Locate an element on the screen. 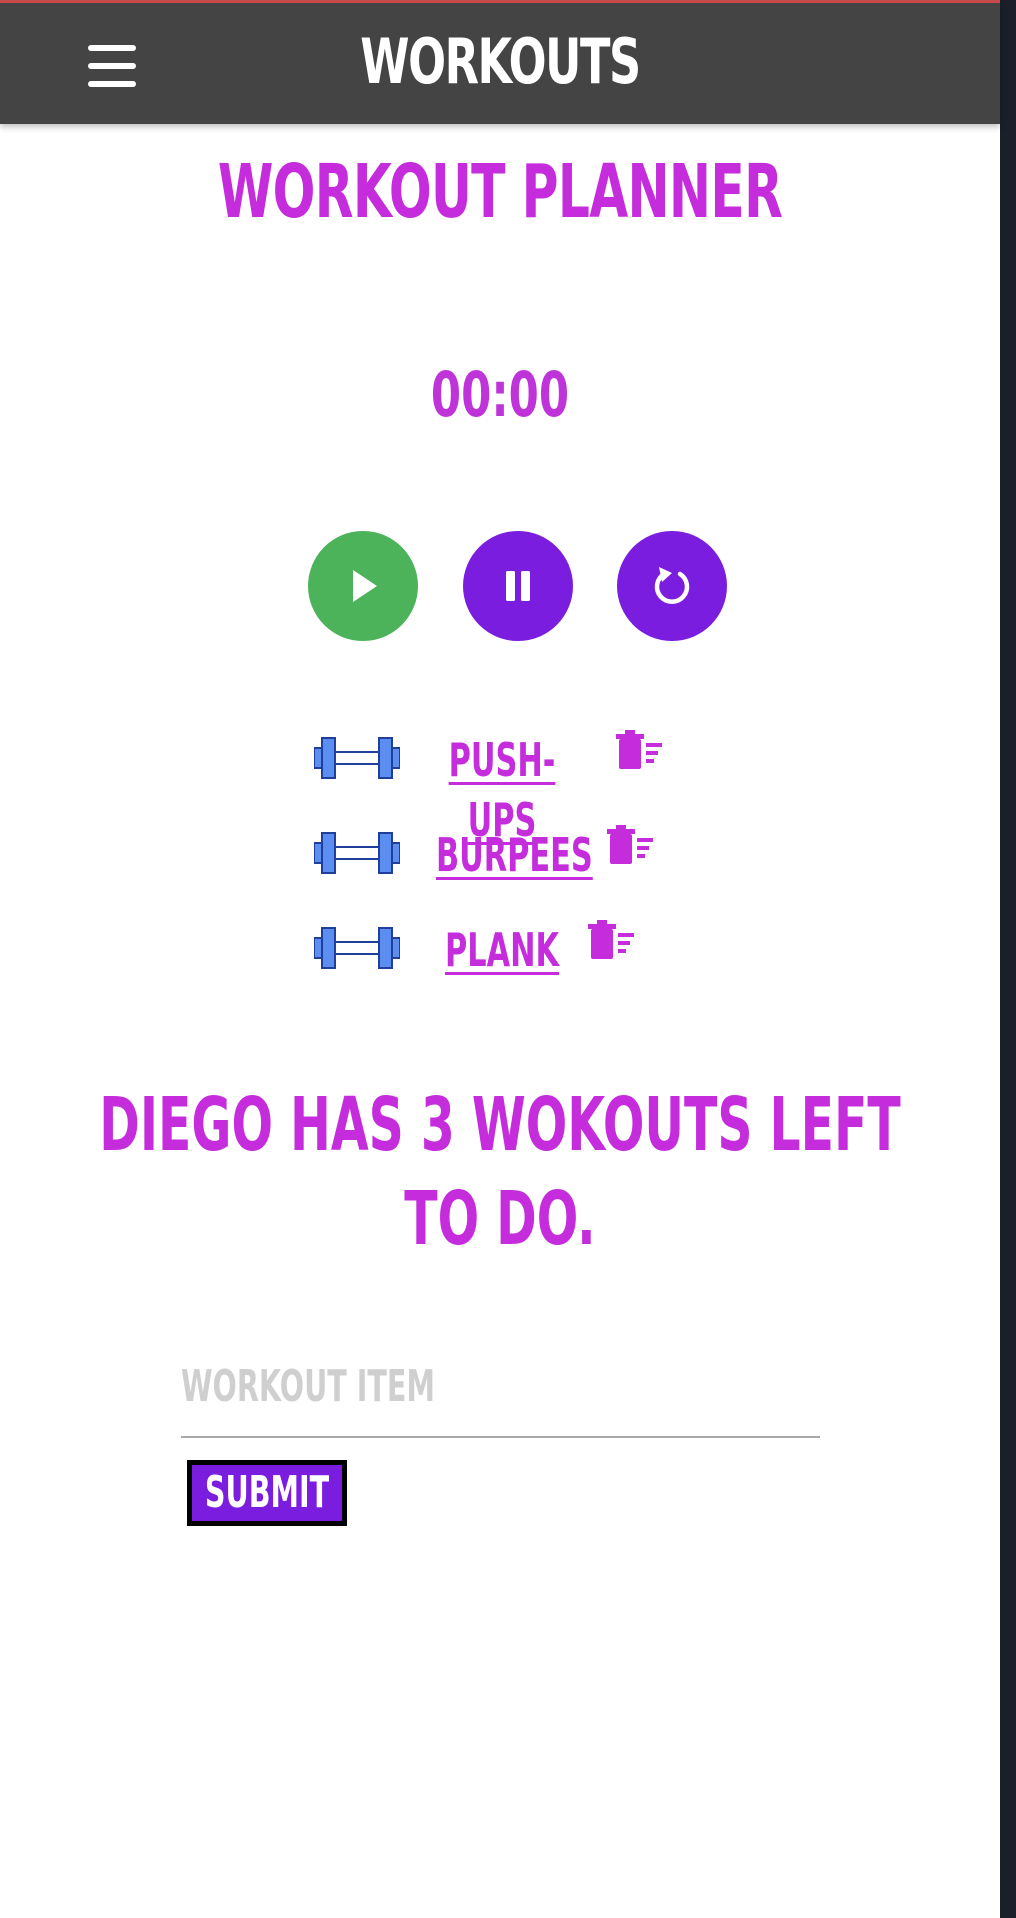  submit-button-label: SUBMIT is located at coordinates (267, 1492).